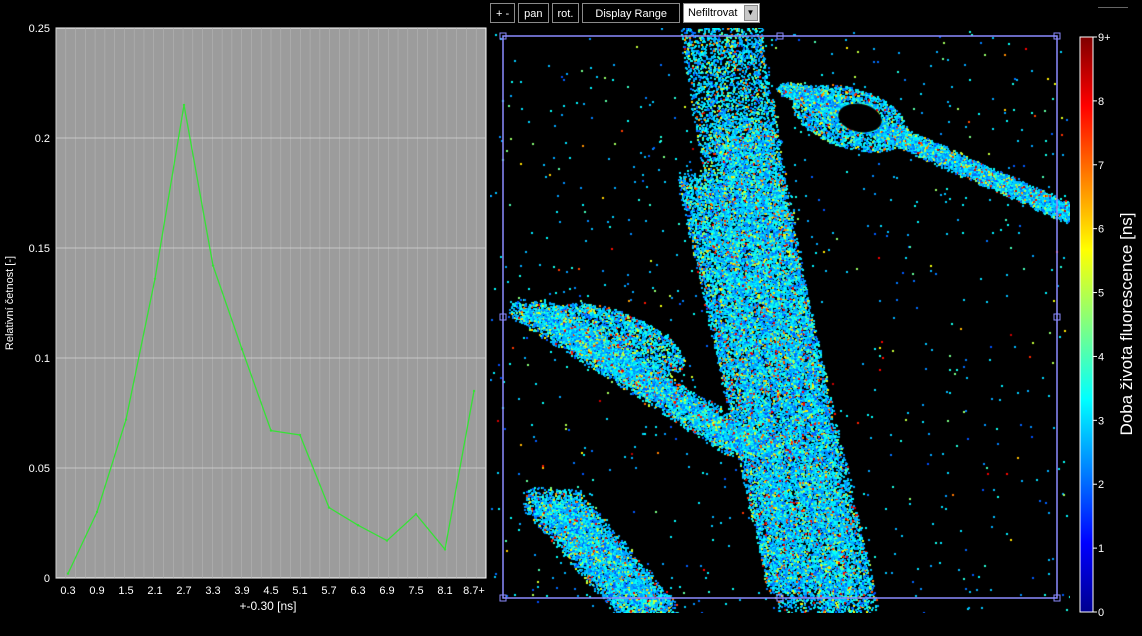  Describe the element at coordinates (1086, 324) in the screenshot. I see `colorbar-gradient` at that location.